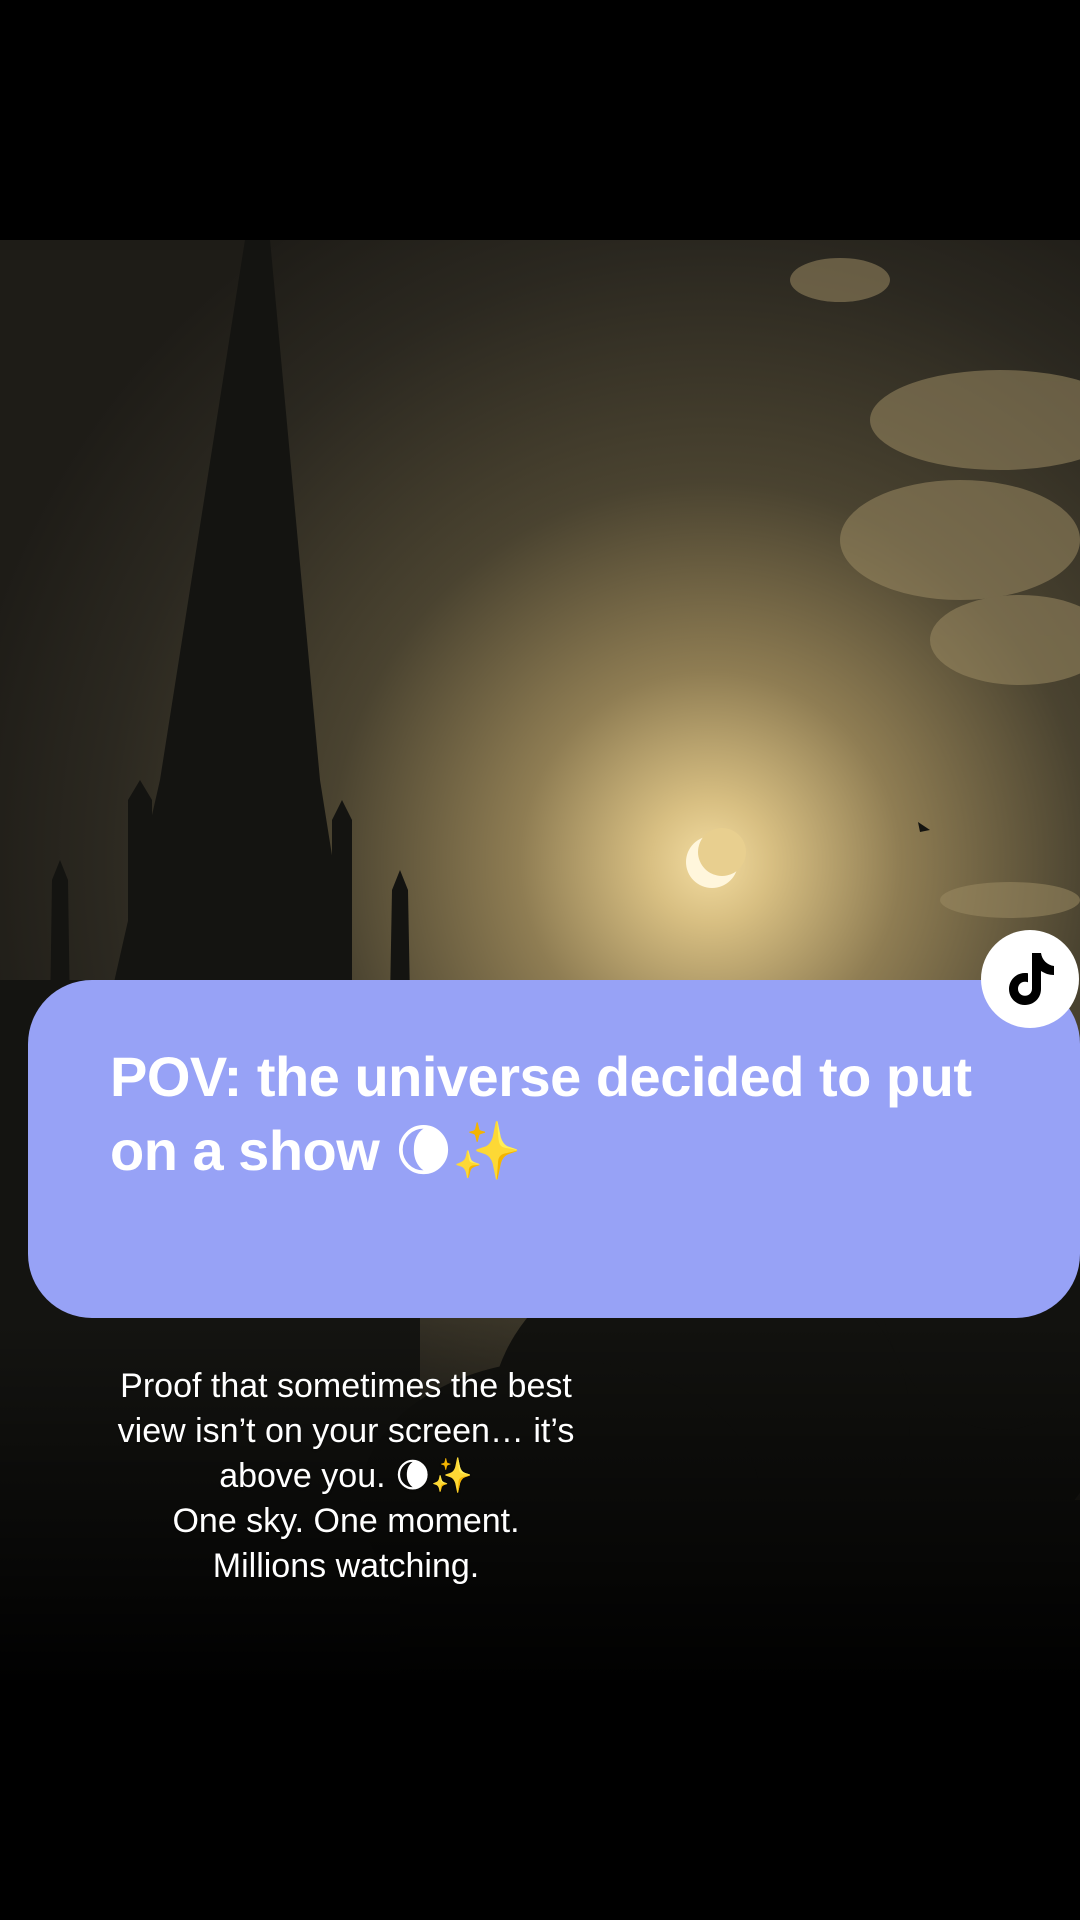 The height and width of the screenshot is (1920, 1080). Describe the element at coordinates (346, 1431) in the screenshot. I see `description-line: view isn’t on your screen… it’s` at that location.